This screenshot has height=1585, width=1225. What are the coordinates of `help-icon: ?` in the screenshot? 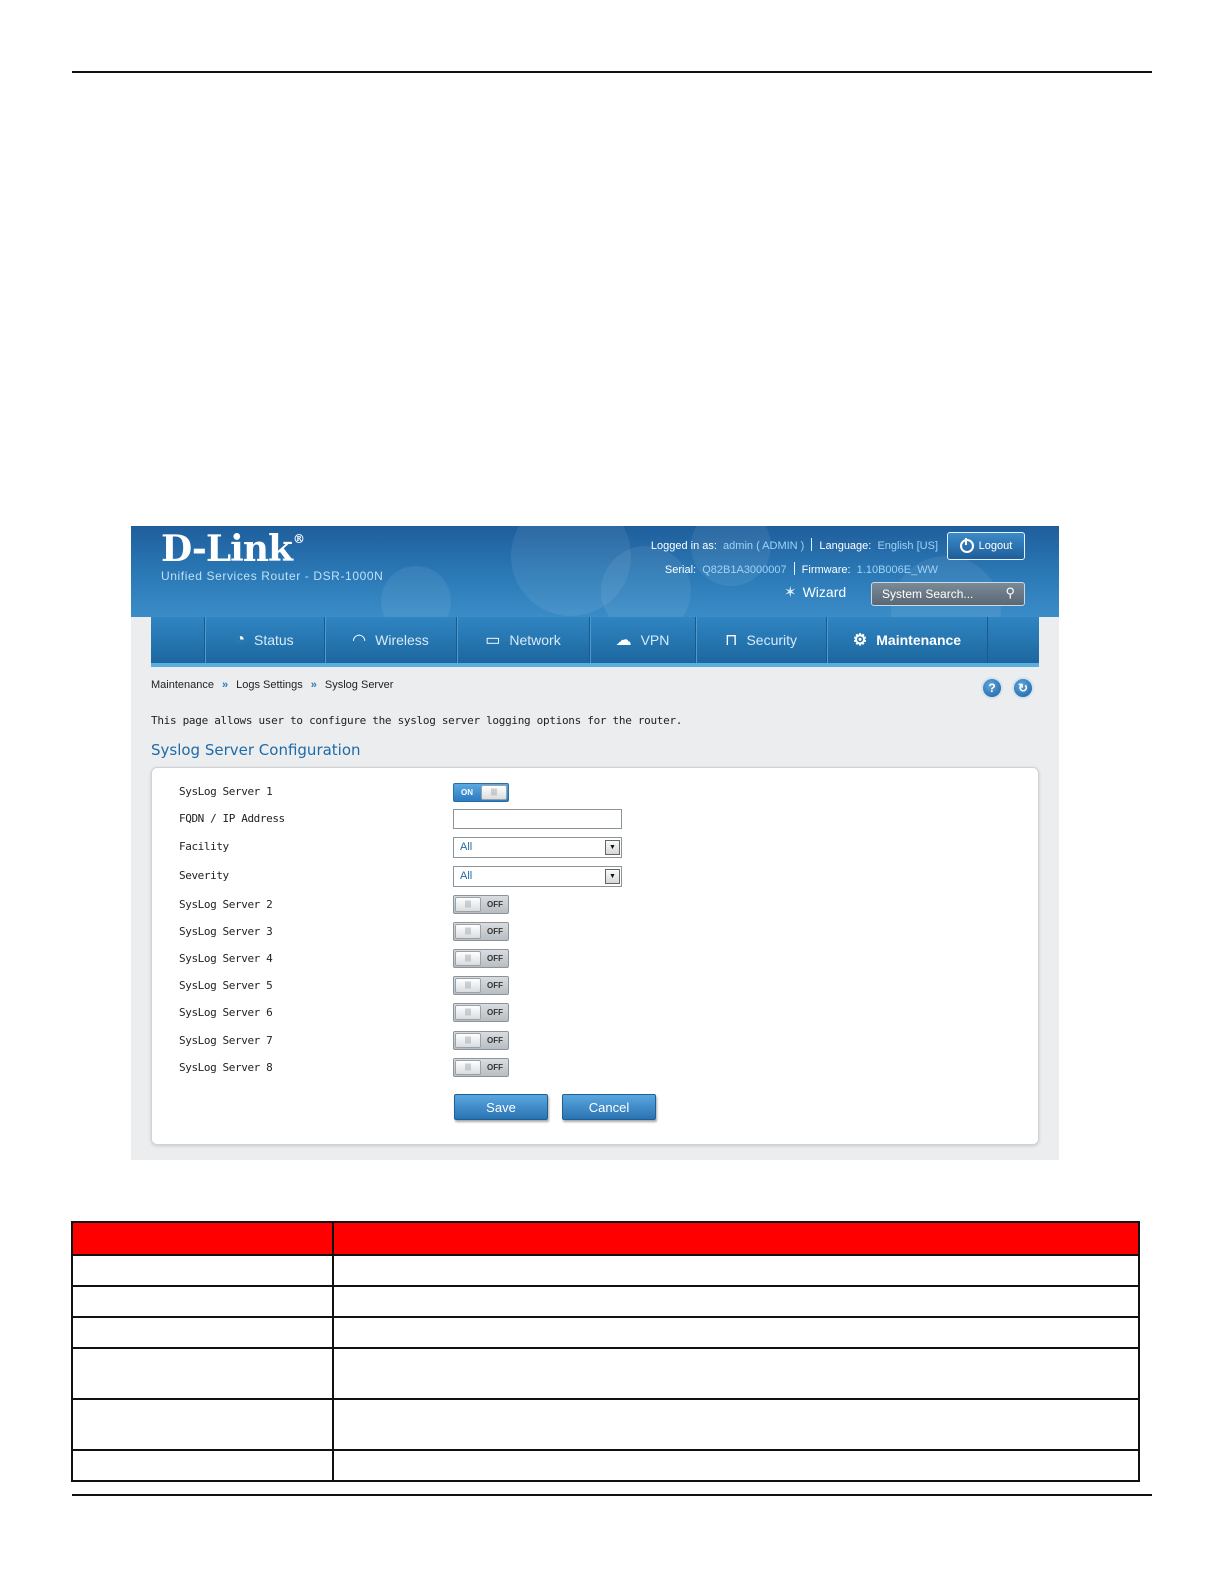 It's located at (992, 688).